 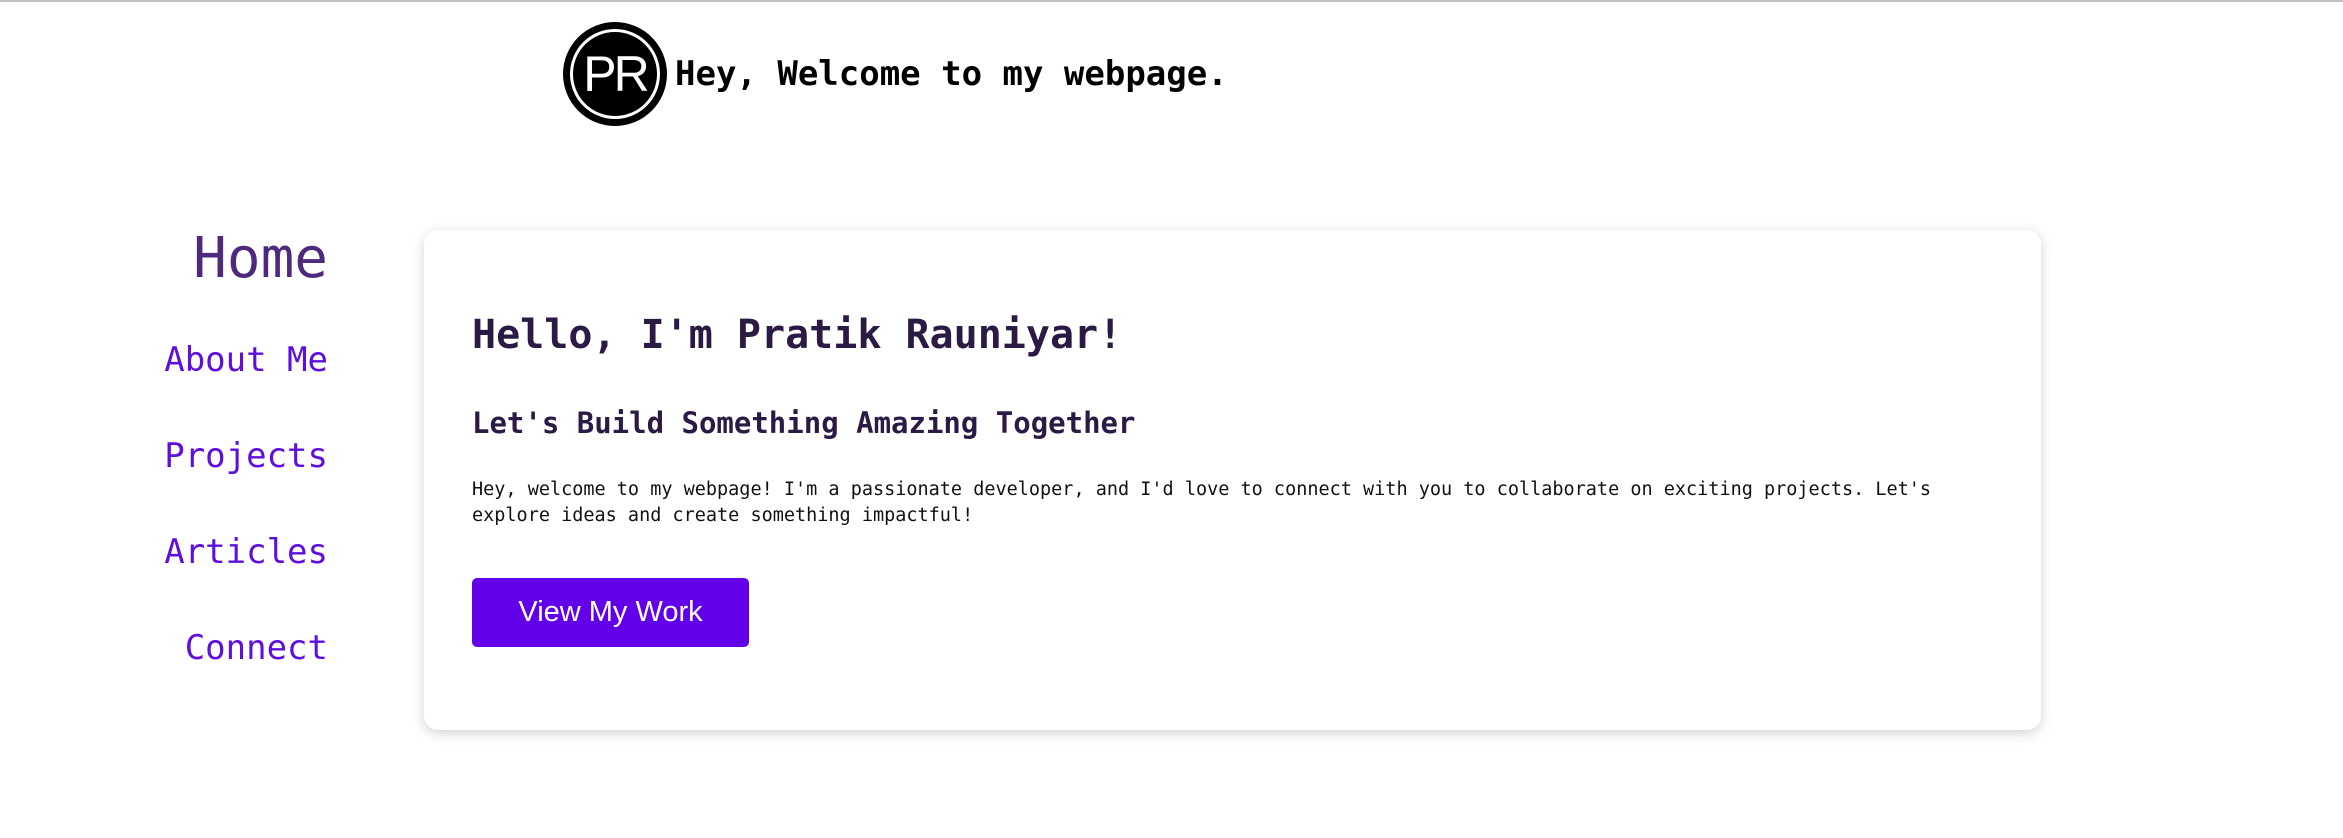 I want to click on nav-item-home: Home, so click(x=260, y=258).